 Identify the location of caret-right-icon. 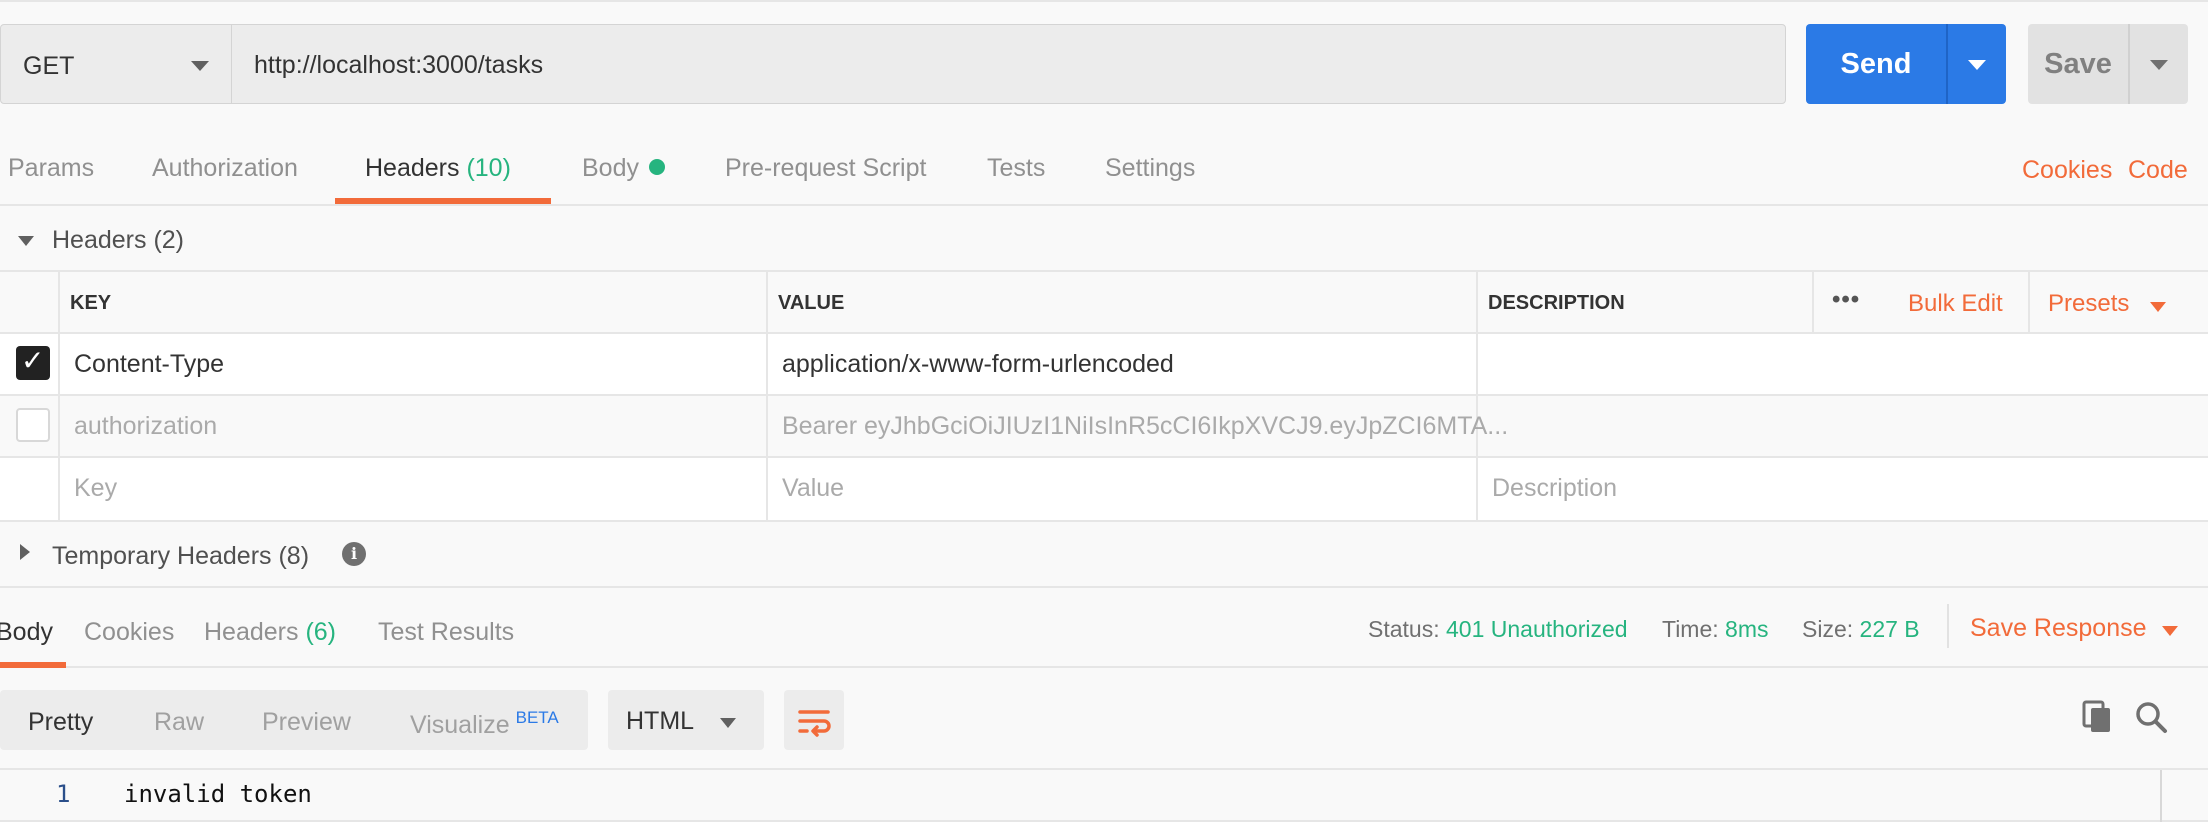
(25, 552).